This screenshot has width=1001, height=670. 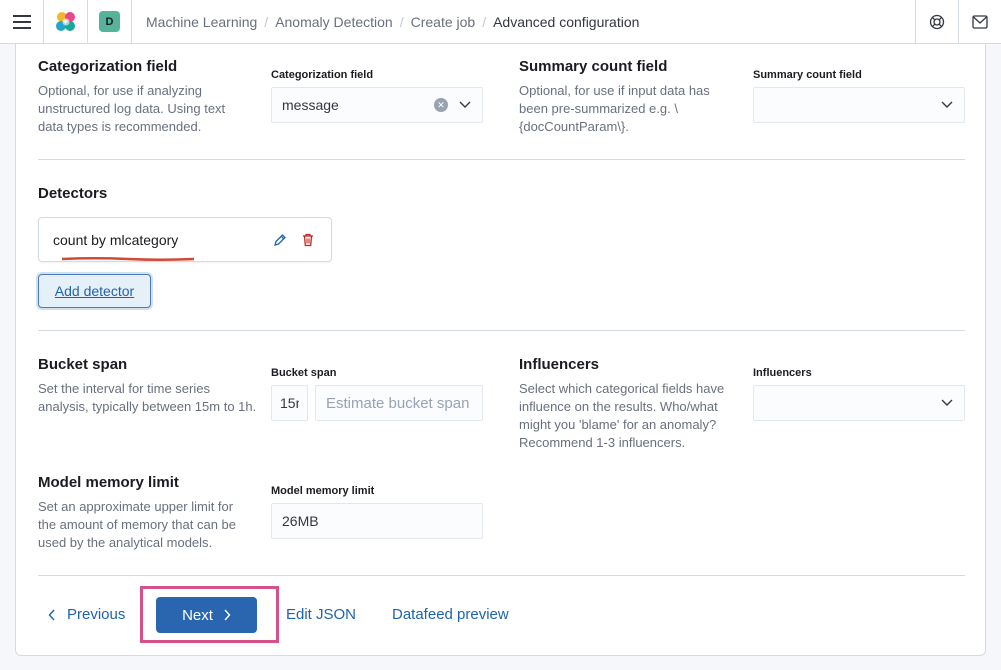 What do you see at coordinates (300, 521) in the screenshot?
I see `model-memory-limit-value: 26MB` at bounding box center [300, 521].